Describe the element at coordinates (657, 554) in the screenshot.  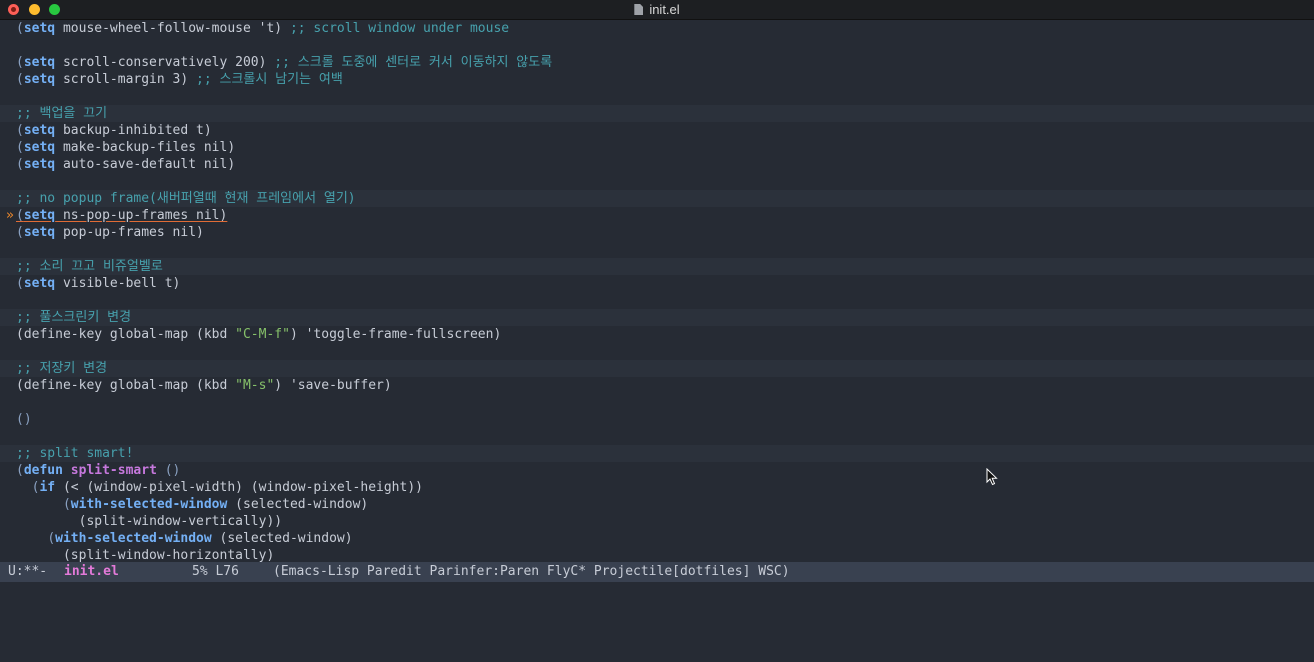
I see `code-line-32: (split-window-horizontally)` at that location.